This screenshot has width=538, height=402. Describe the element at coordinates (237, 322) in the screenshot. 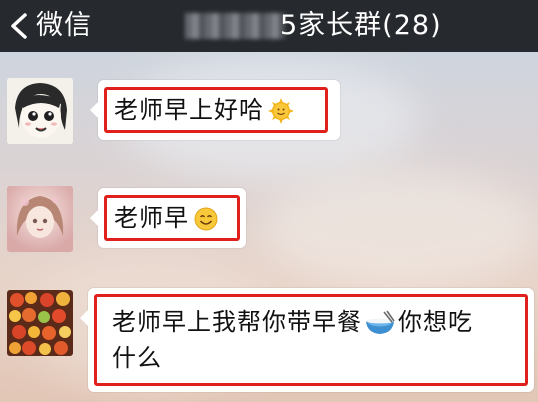

I see `message-text-content: 老师早上我帮你带早餐` at that location.